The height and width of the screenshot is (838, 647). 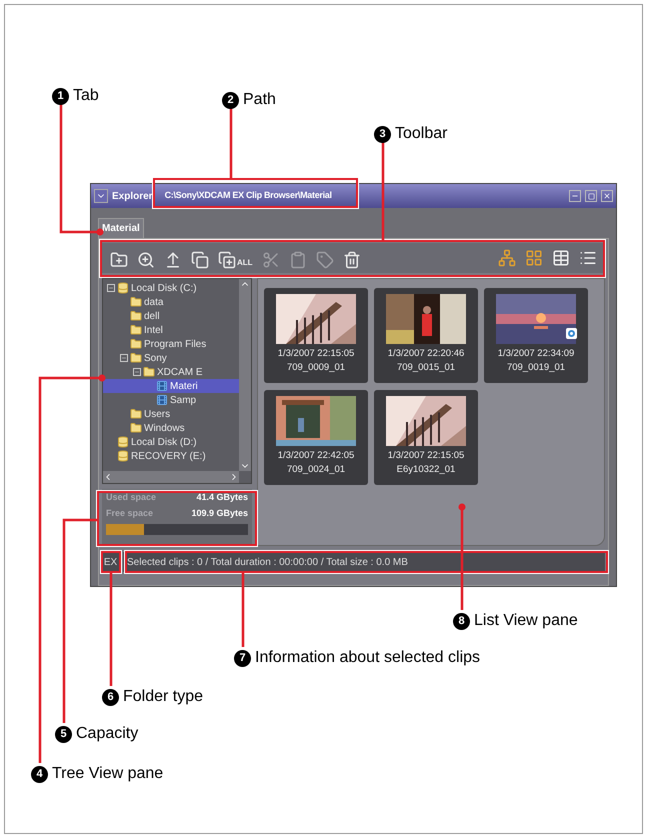 I want to click on clip-card: 1/3/2007 22:15:05 709_0009_01, so click(x=316, y=335).